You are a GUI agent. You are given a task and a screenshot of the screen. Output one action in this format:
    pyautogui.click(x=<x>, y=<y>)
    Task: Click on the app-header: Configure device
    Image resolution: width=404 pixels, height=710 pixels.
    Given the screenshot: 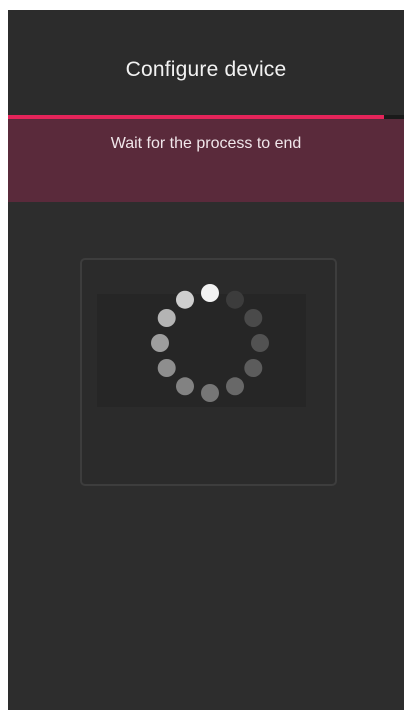 What is the action you would take?
    pyautogui.click(x=206, y=62)
    